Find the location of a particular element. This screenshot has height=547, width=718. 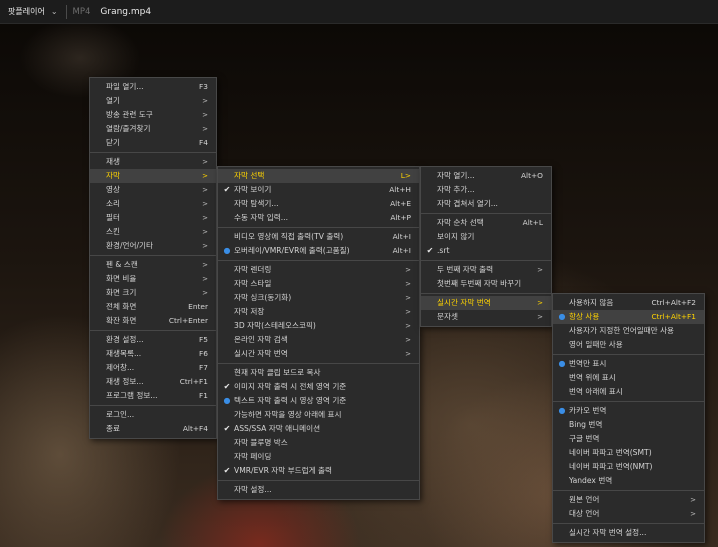

translation-menu-item-item-17: 대상 언어 > is located at coordinates (628, 514).